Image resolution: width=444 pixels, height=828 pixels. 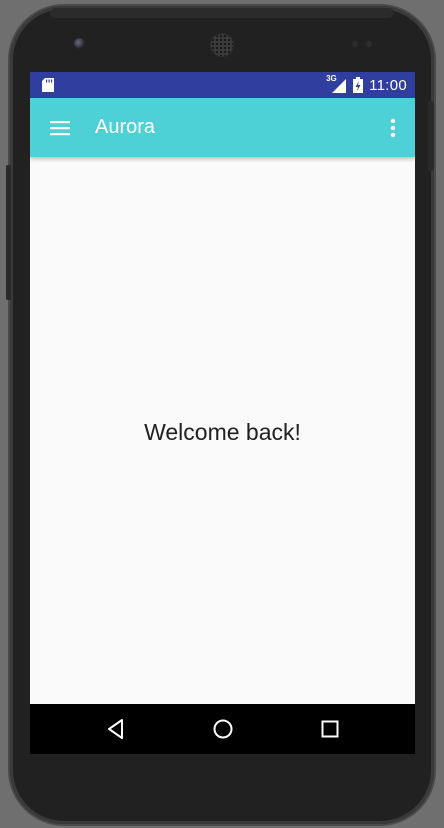 I want to click on hamburger-menu-icon, so click(x=60, y=128).